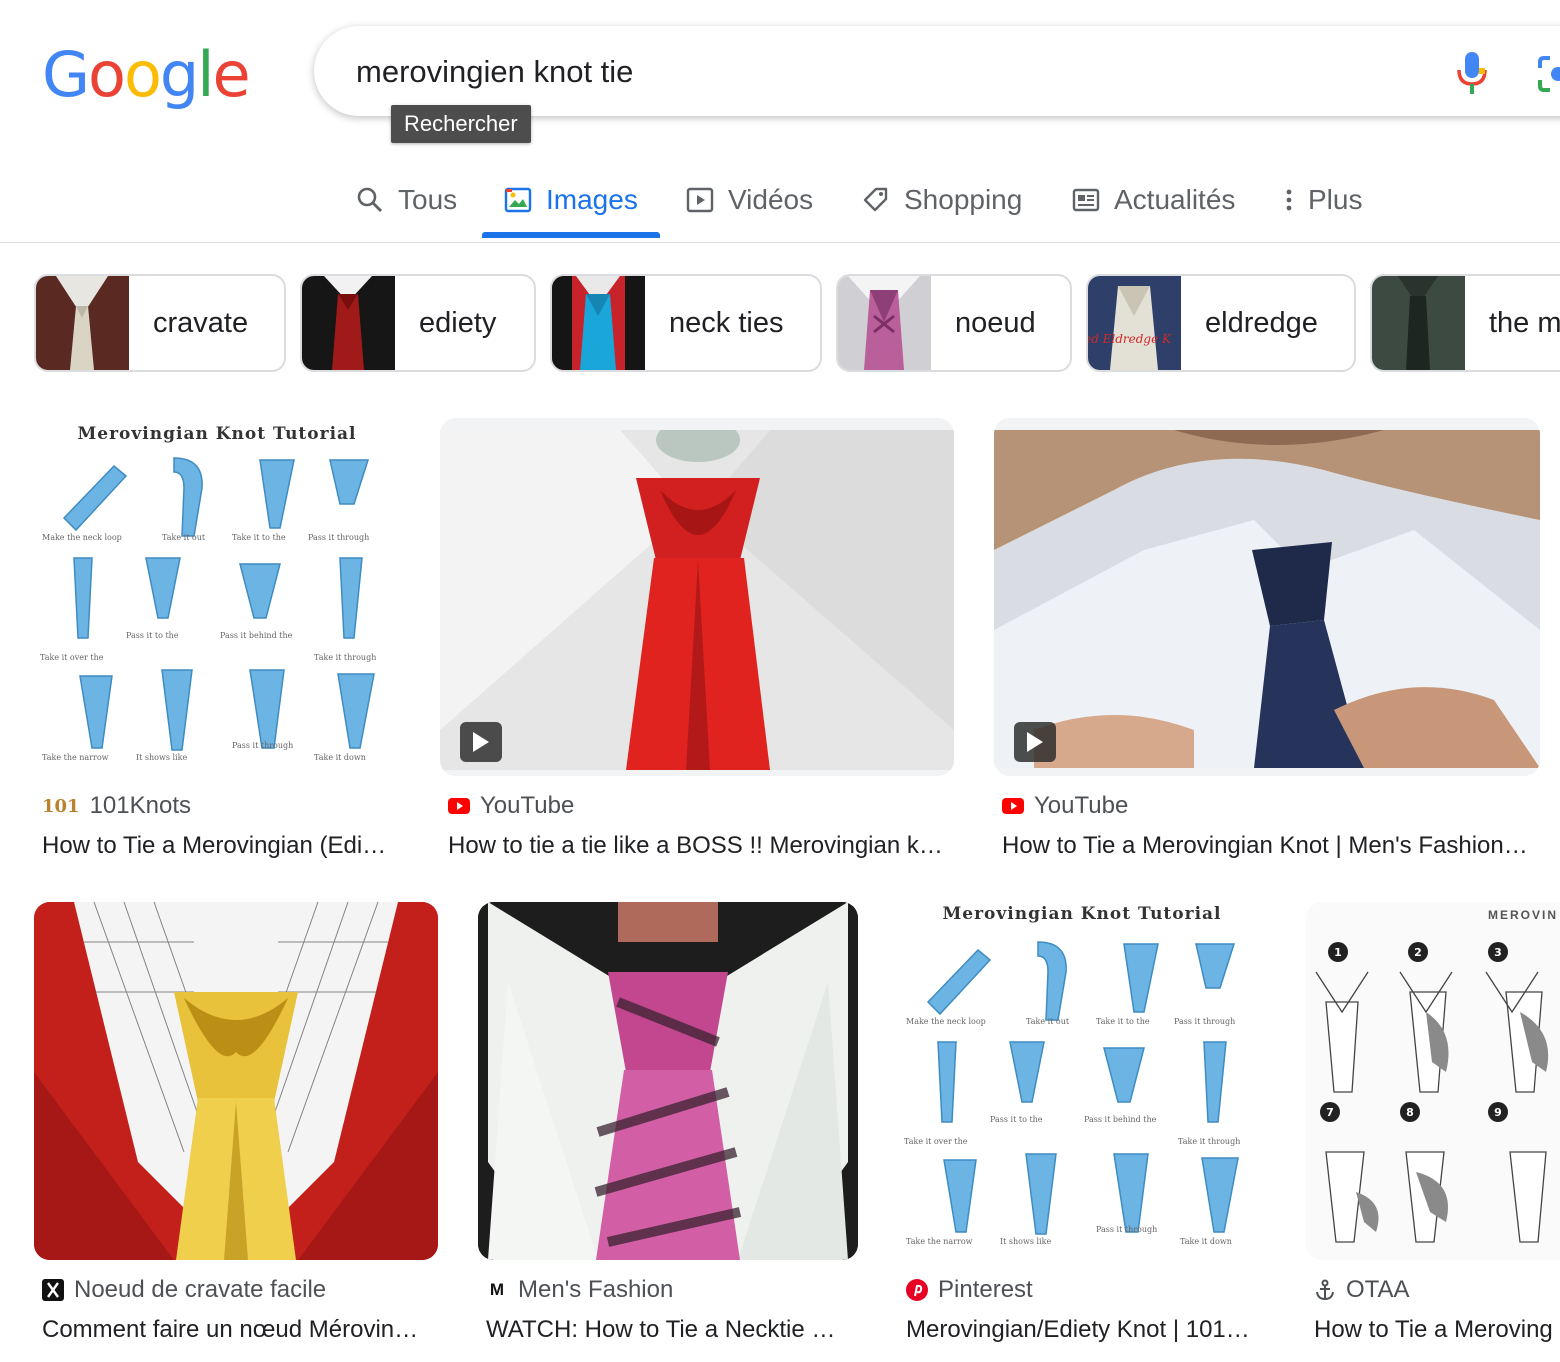 This screenshot has width=1560, height=1362. Describe the element at coordinates (1410, 1112) in the screenshot. I see `step-number: 8` at that location.